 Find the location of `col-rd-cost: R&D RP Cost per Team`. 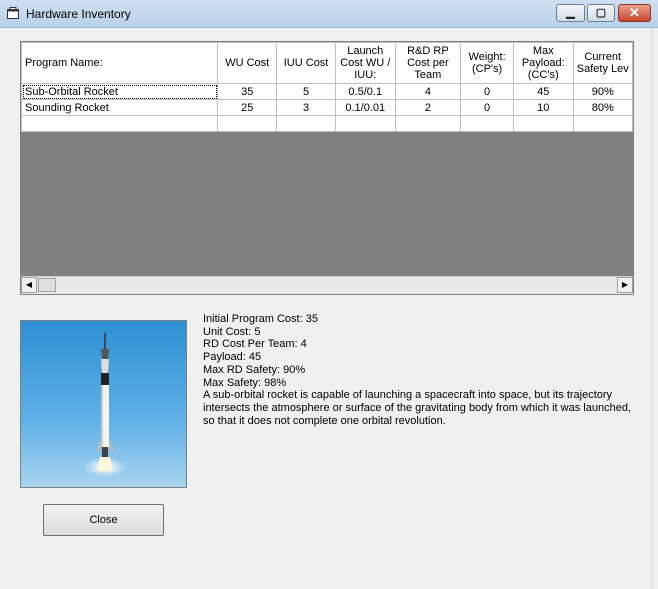

col-rd-cost: R&D RP Cost per Team is located at coordinates (428, 63).